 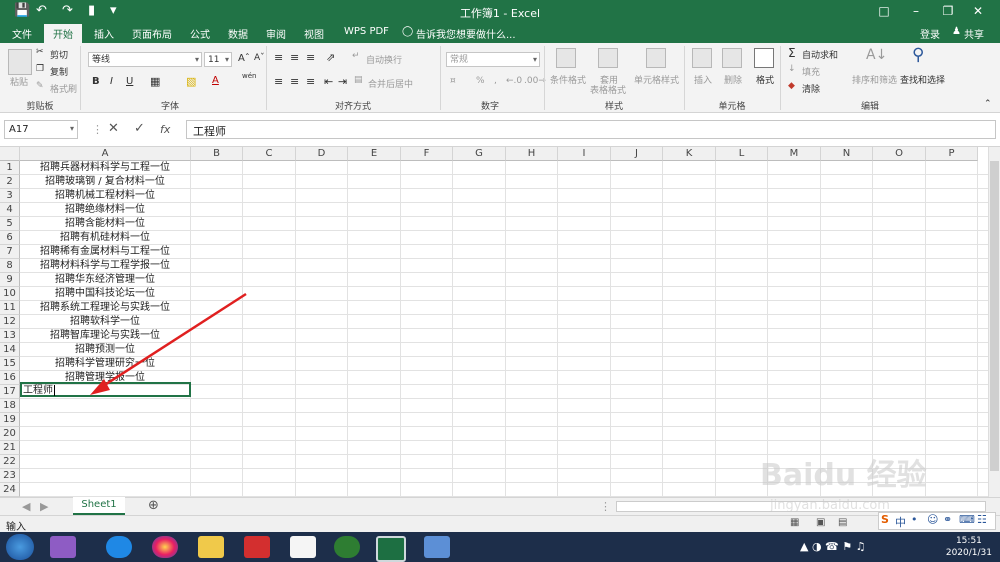 I want to click on ribbon-display-icon: □, so click(x=884, y=11).